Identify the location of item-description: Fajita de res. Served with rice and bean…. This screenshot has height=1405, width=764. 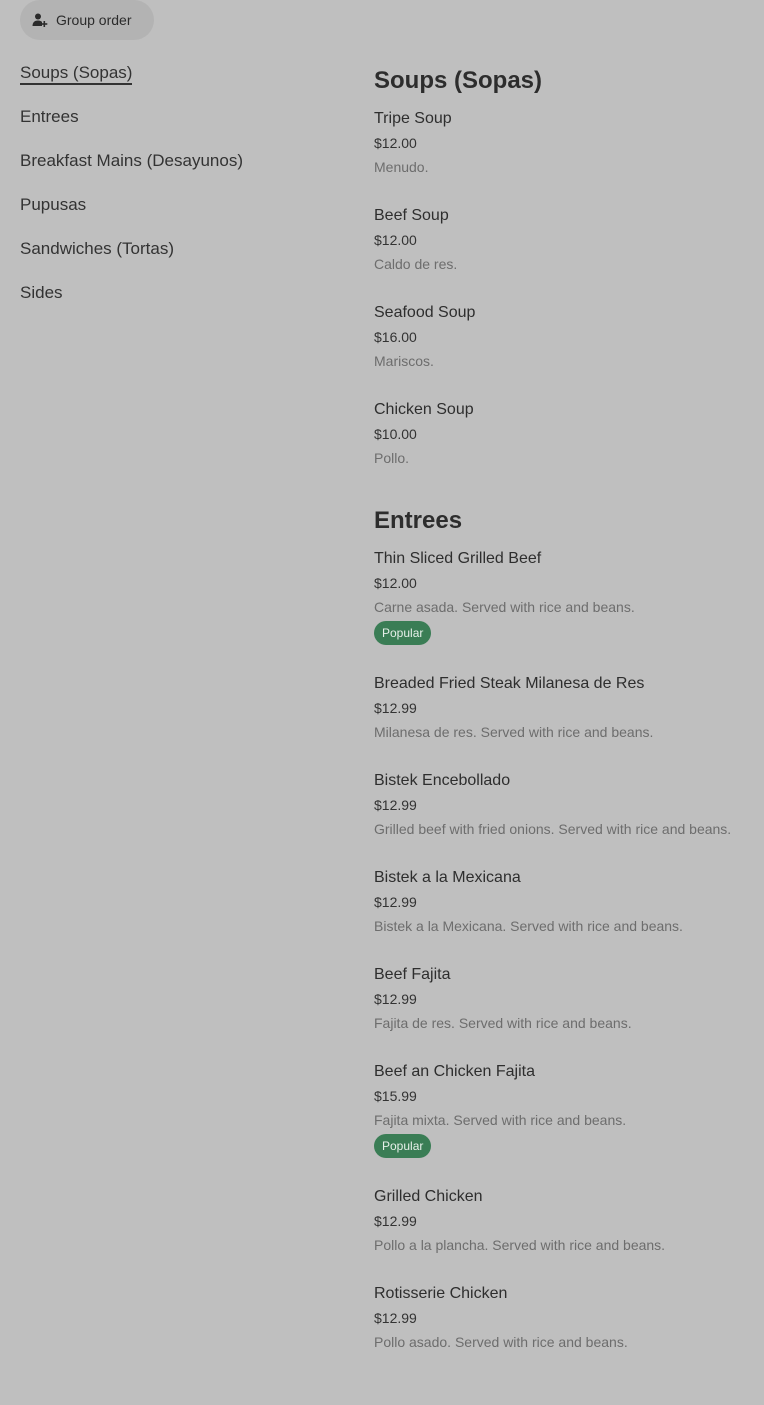
(503, 1023).